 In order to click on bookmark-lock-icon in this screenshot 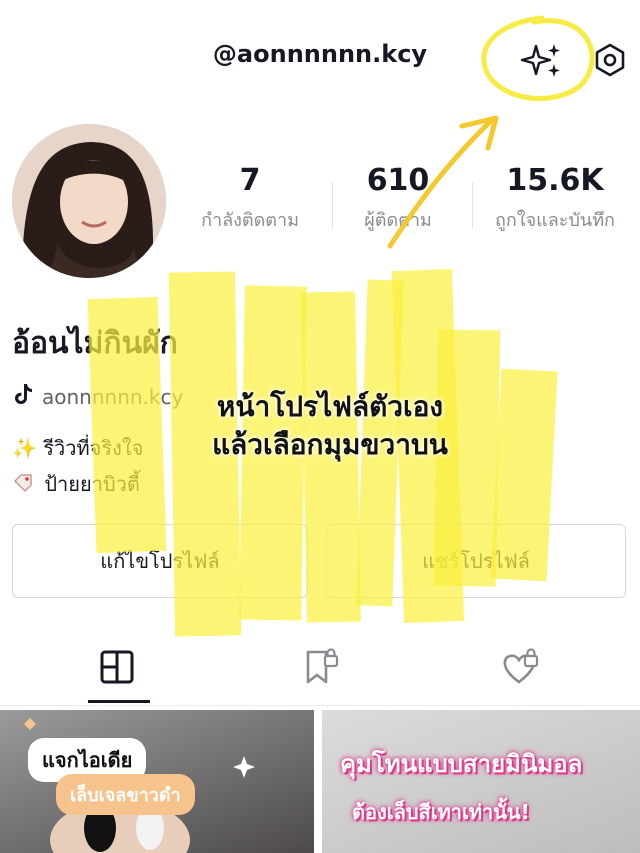, I will do `click(322, 666)`.